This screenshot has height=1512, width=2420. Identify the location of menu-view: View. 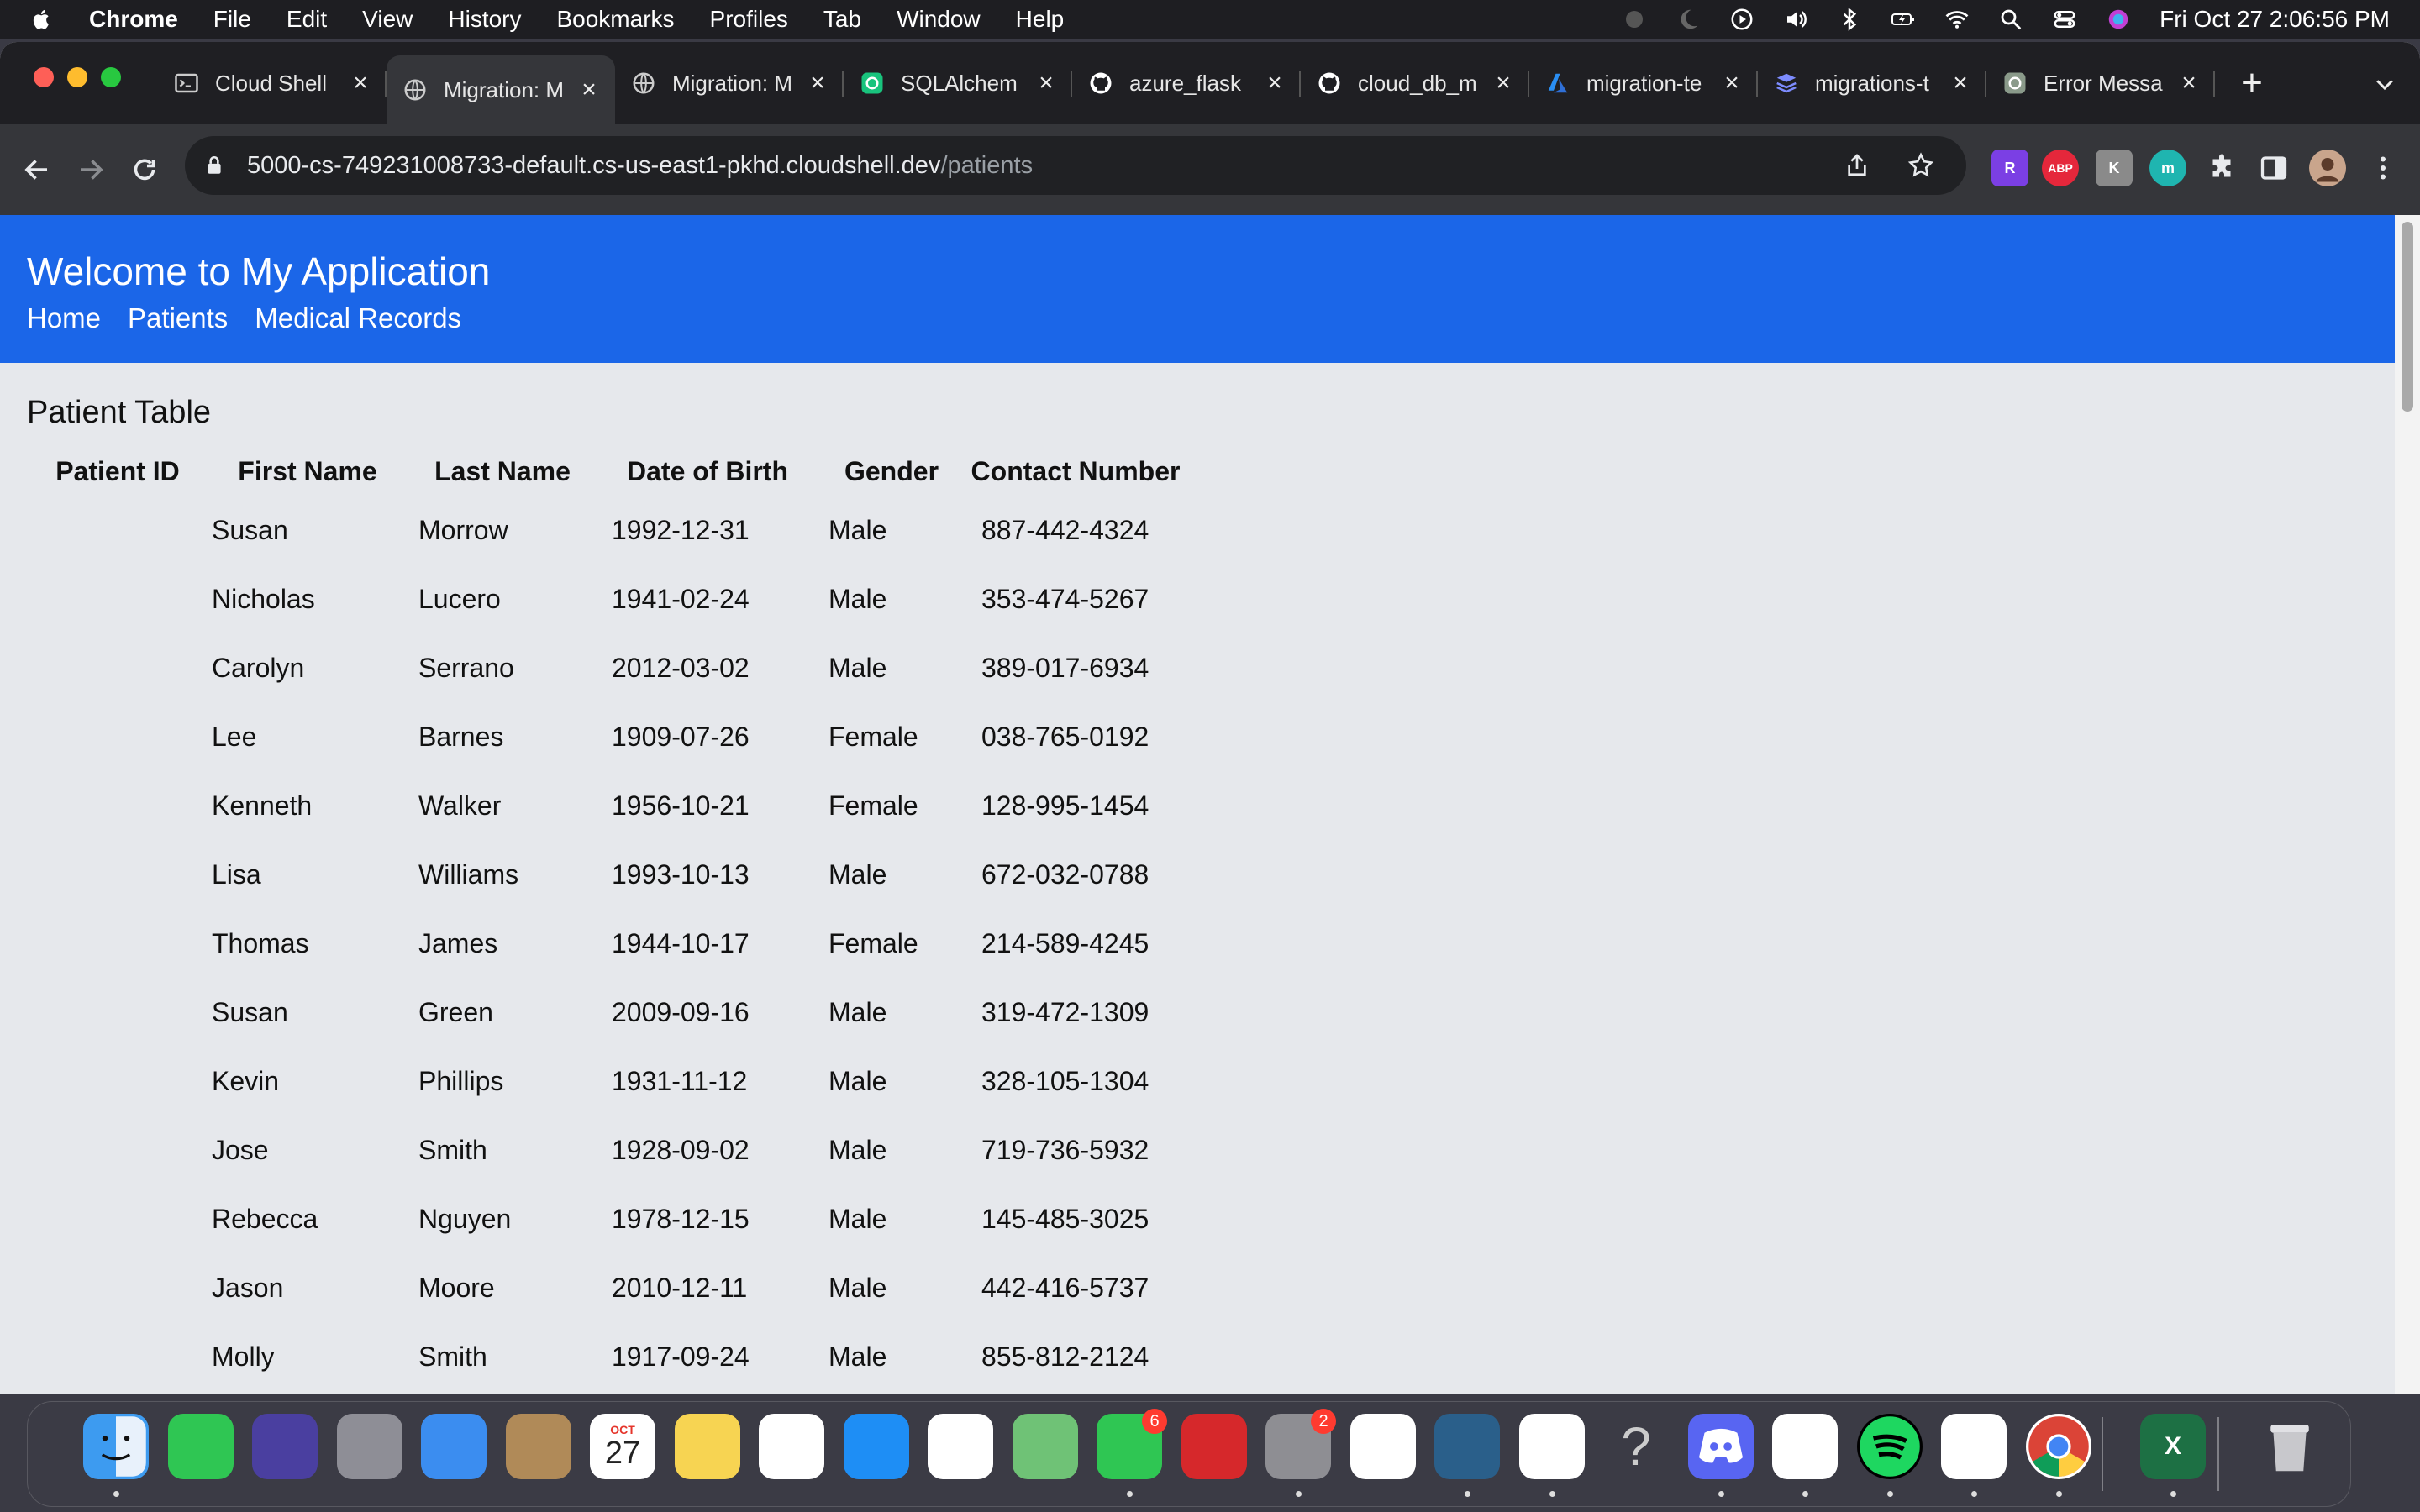
(387, 19).